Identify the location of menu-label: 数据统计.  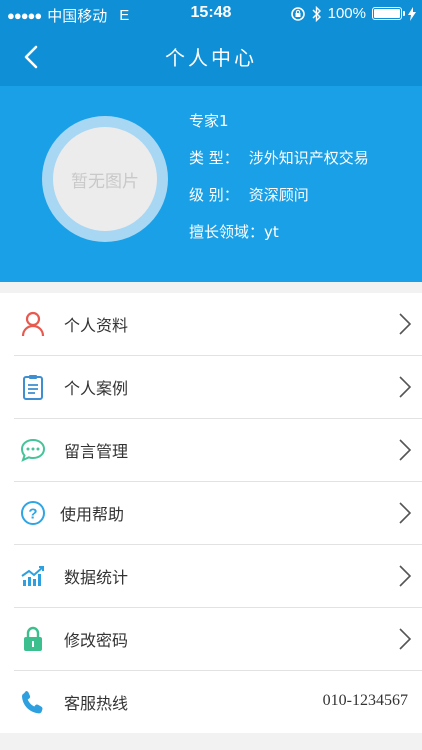
(96, 577).